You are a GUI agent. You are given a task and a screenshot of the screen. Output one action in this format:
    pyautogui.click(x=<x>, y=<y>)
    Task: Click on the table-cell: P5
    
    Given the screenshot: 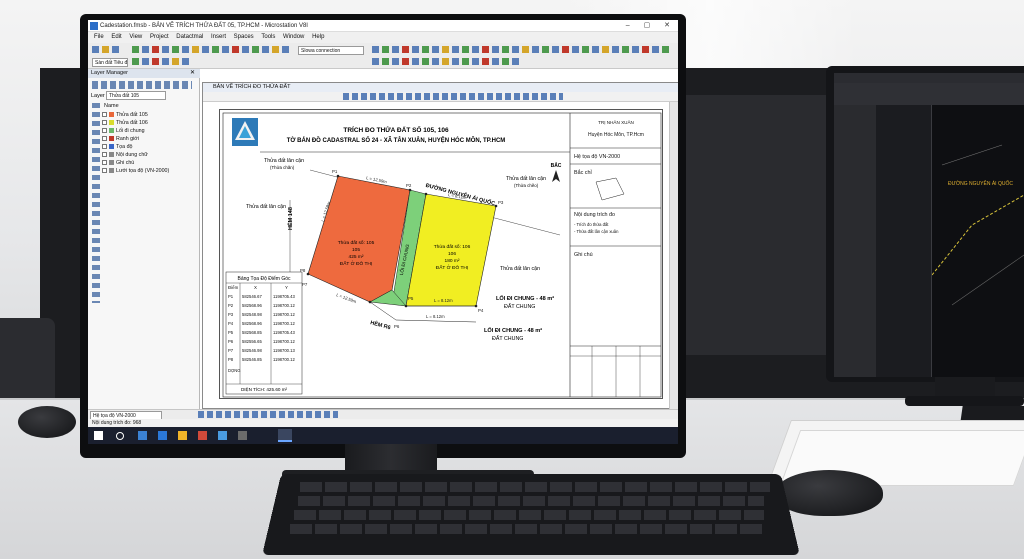 What is the action you would take?
    pyautogui.click(x=231, y=332)
    